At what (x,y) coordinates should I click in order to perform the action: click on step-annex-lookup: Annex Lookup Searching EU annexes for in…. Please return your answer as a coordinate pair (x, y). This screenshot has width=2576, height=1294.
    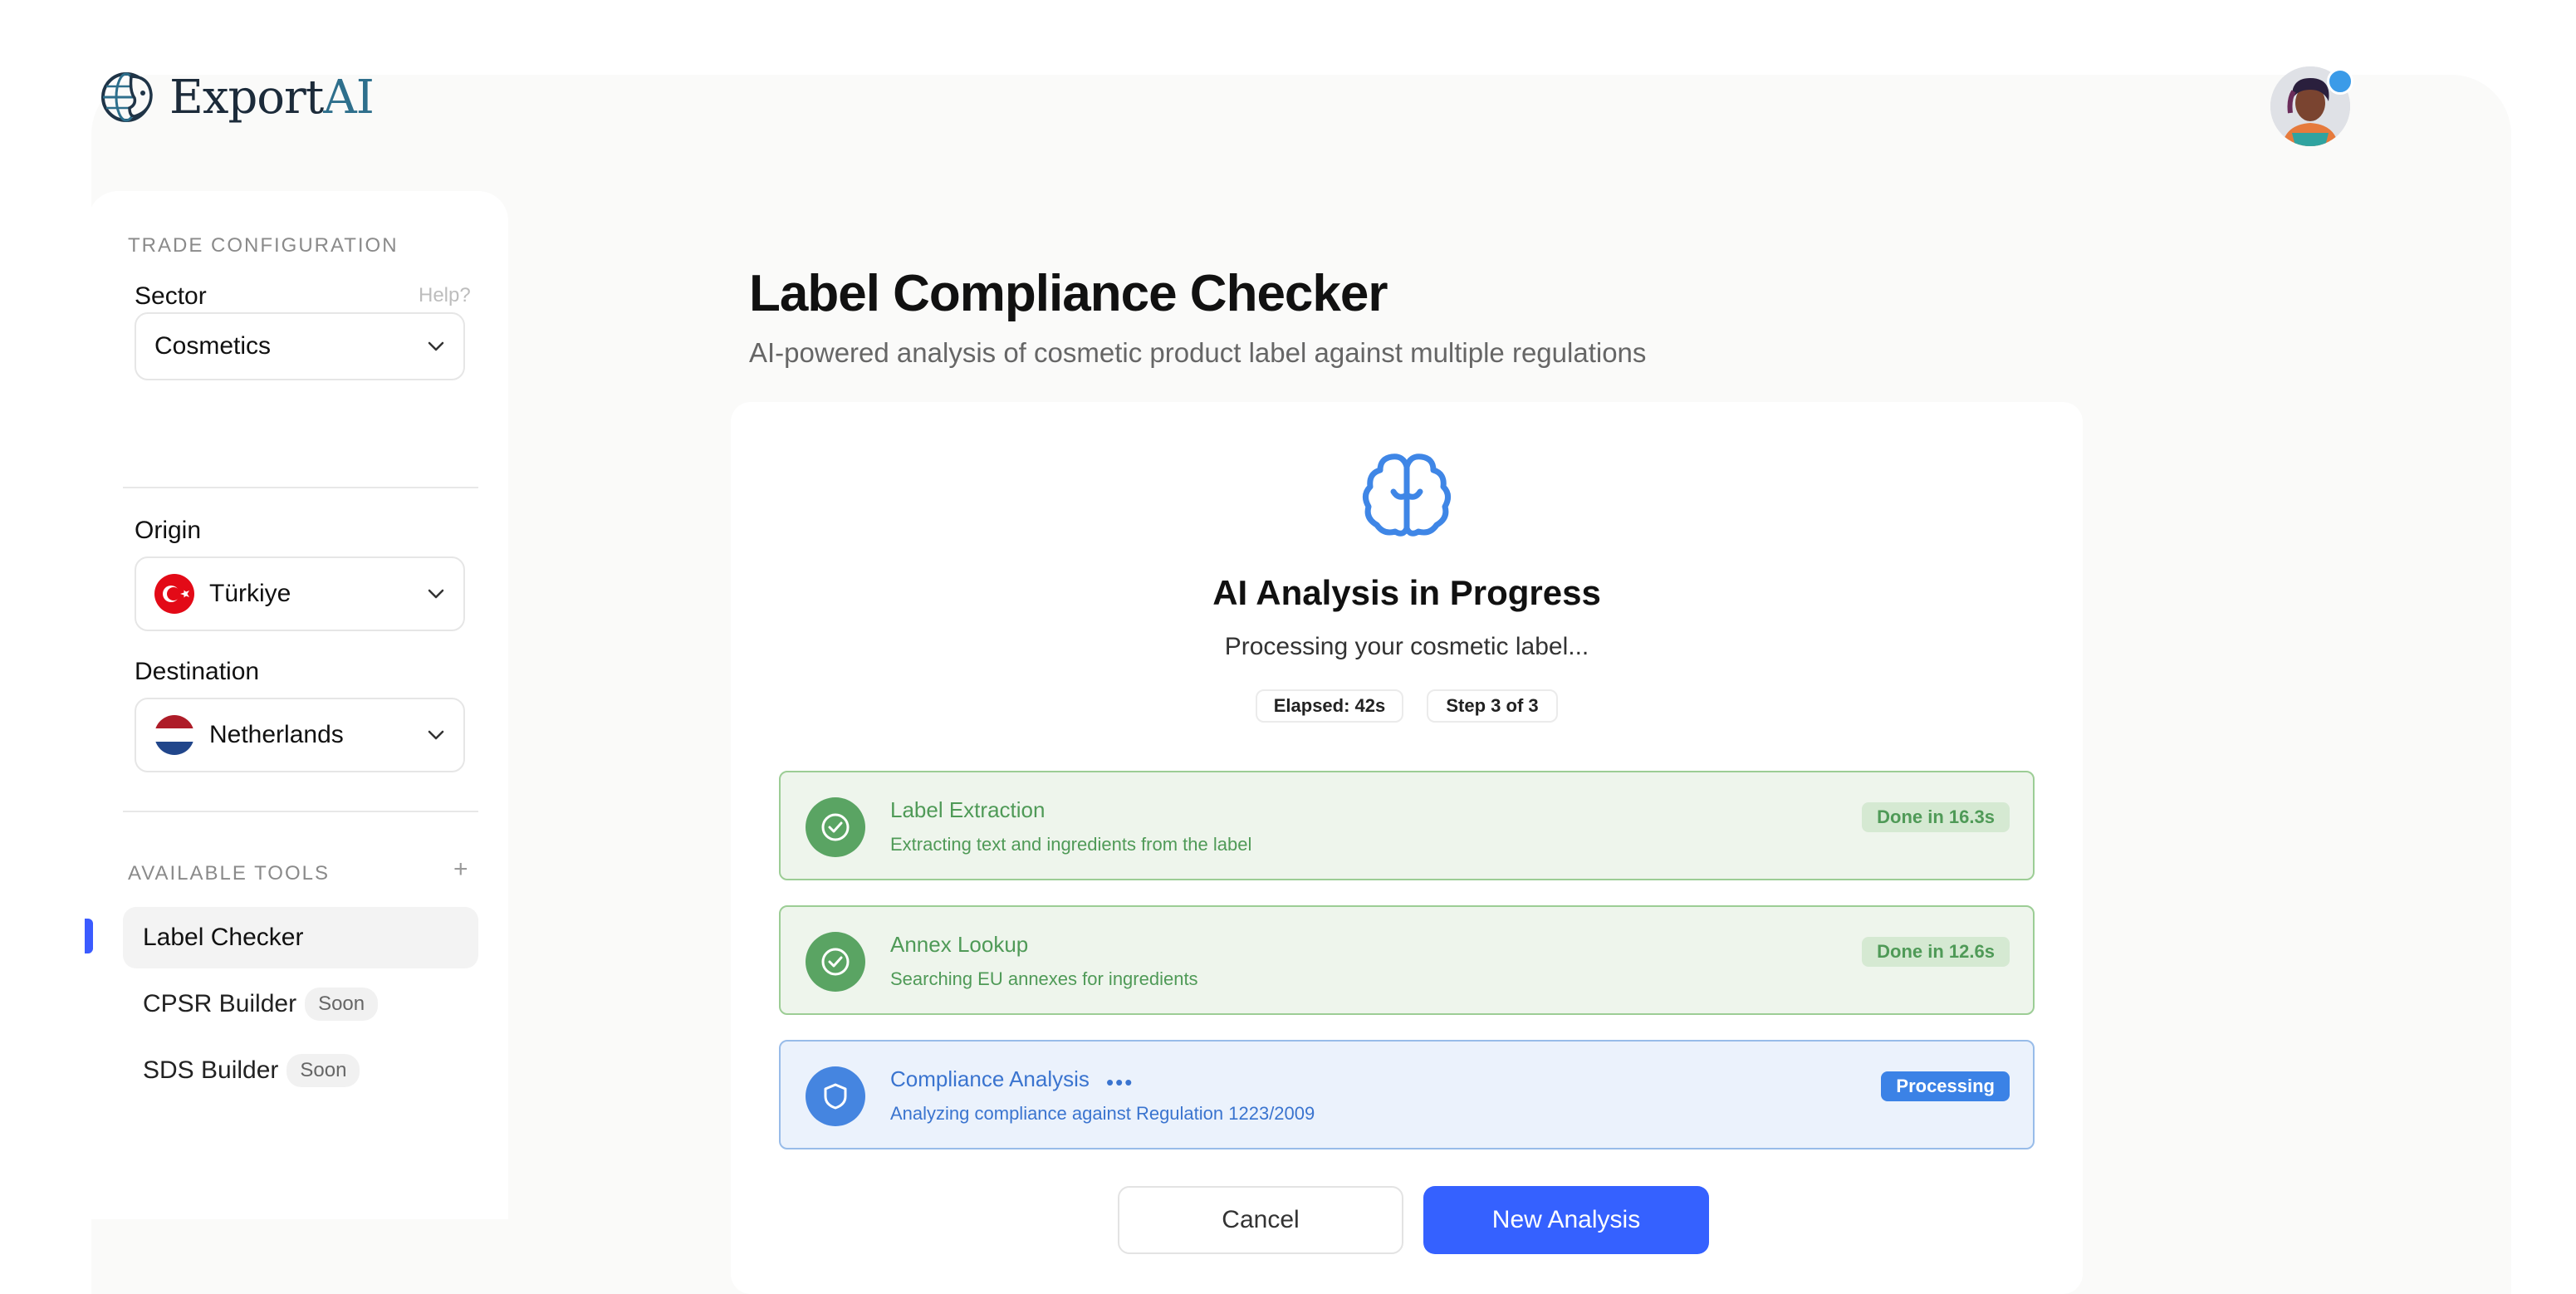
    Looking at the image, I should click on (1407, 960).